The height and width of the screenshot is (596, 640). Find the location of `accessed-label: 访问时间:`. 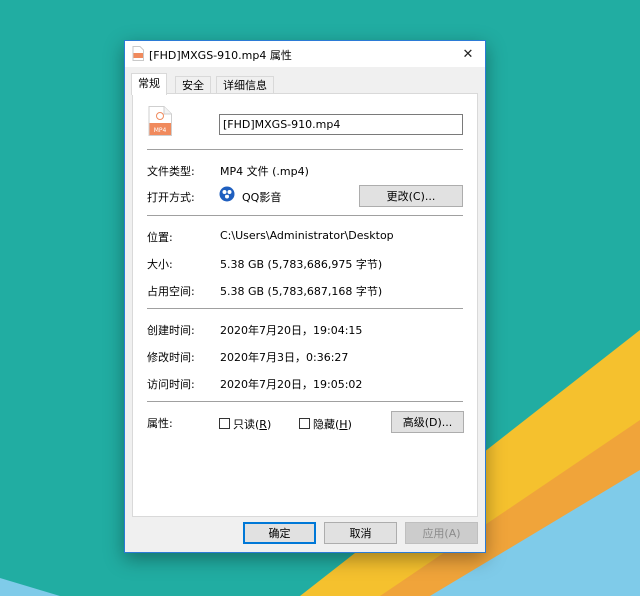

accessed-label: 访问时间: is located at coordinates (171, 384).